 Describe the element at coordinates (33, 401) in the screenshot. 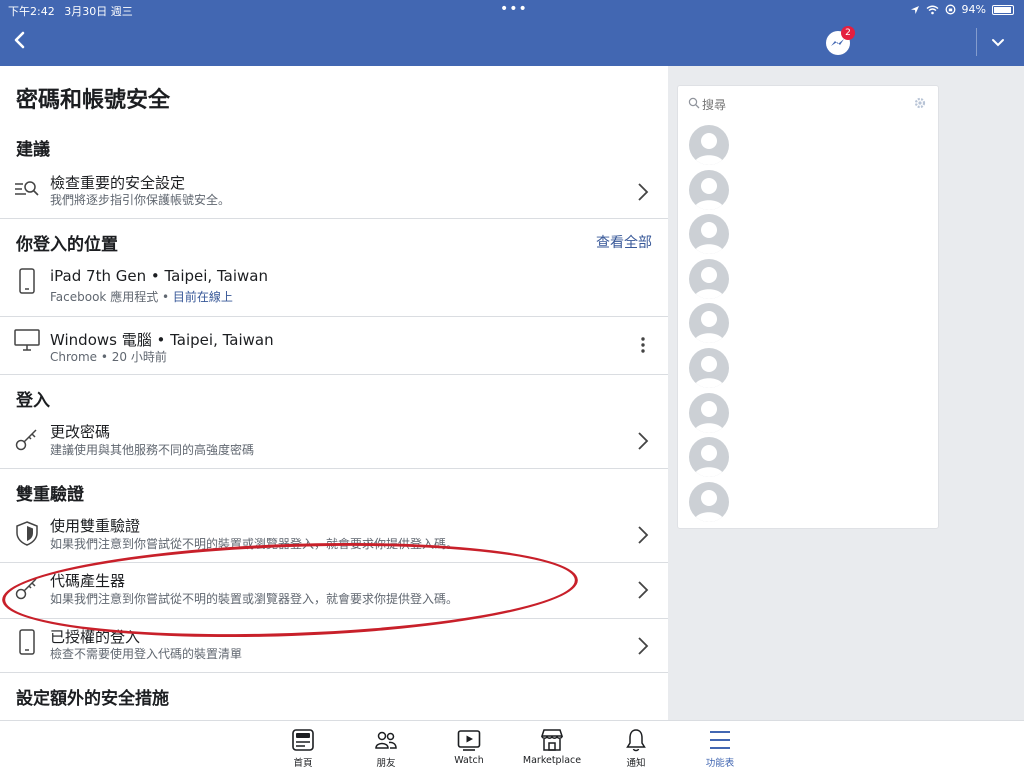

I see `section-title-login: 登入` at that location.